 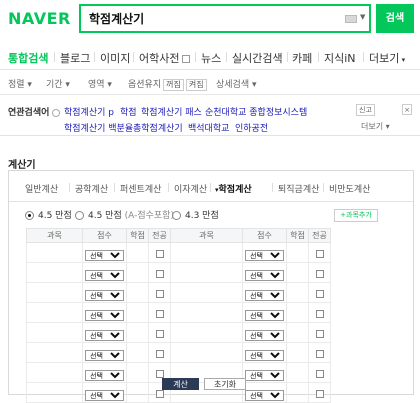 I want to click on calculate-button: 계산, so click(x=180, y=384).